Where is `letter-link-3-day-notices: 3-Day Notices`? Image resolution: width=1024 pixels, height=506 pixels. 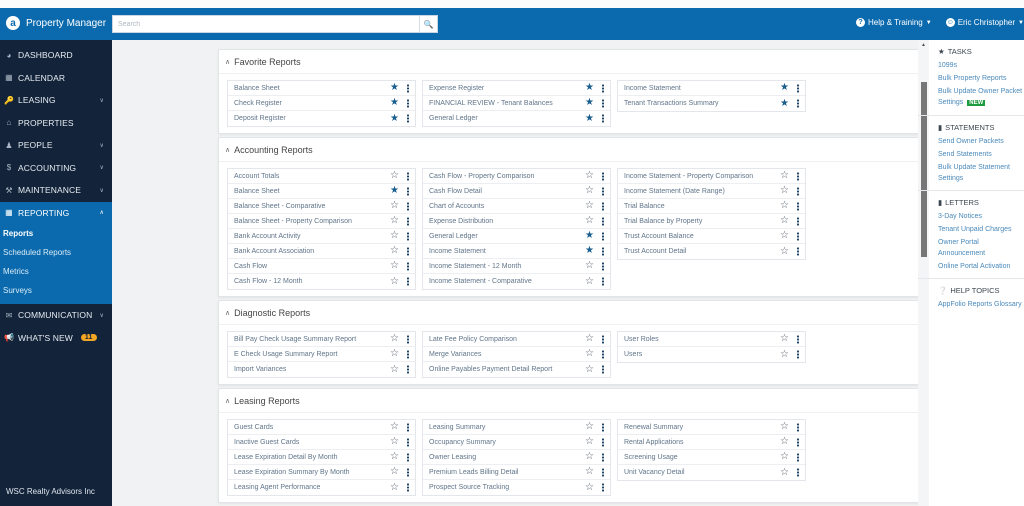 letter-link-3-day-notices: 3-Day Notices is located at coordinates (981, 216).